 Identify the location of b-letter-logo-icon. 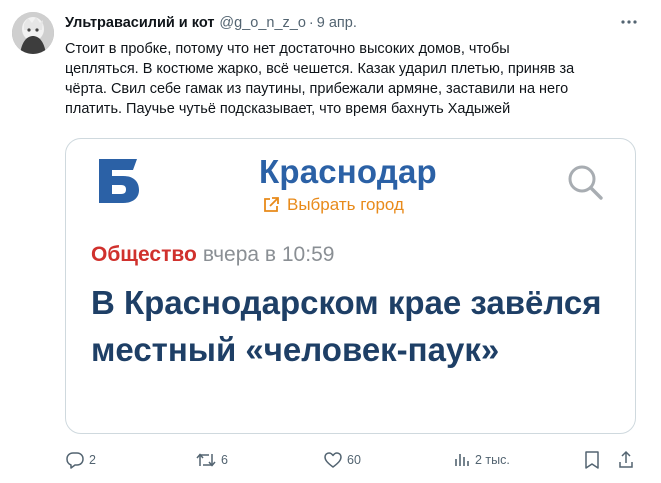
(118, 181).